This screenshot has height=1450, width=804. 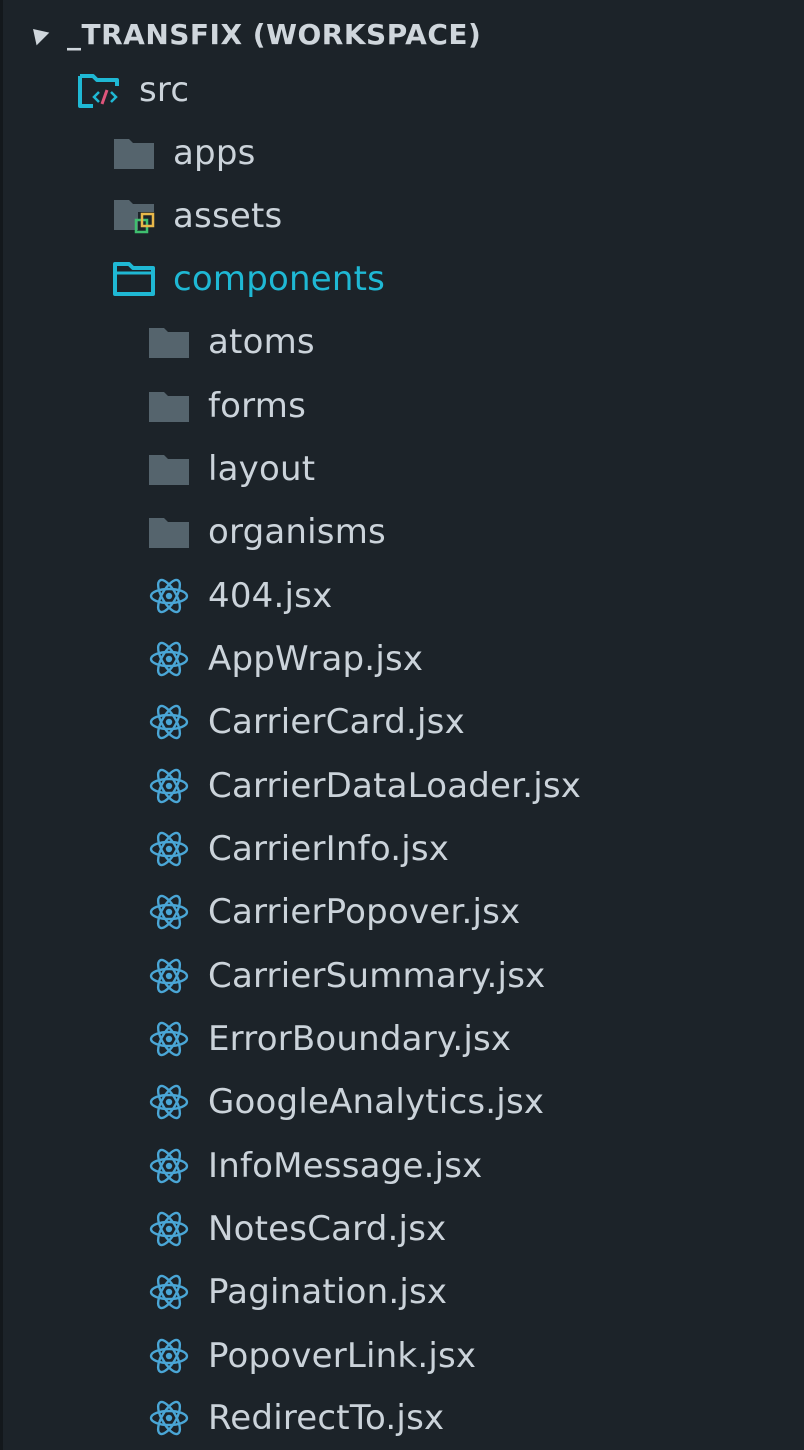 What do you see at coordinates (326, 1418) in the screenshot?
I see `tree-item-label: RedirectTo.jsx` at bounding box center [326, 1418].